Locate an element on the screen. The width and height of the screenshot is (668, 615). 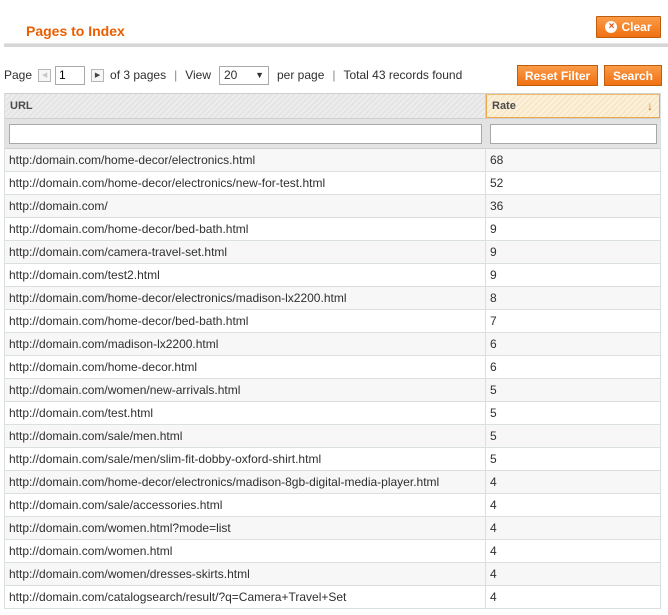
grid-header-row: URL Rate ↓ is located at coordinates (332, 106).